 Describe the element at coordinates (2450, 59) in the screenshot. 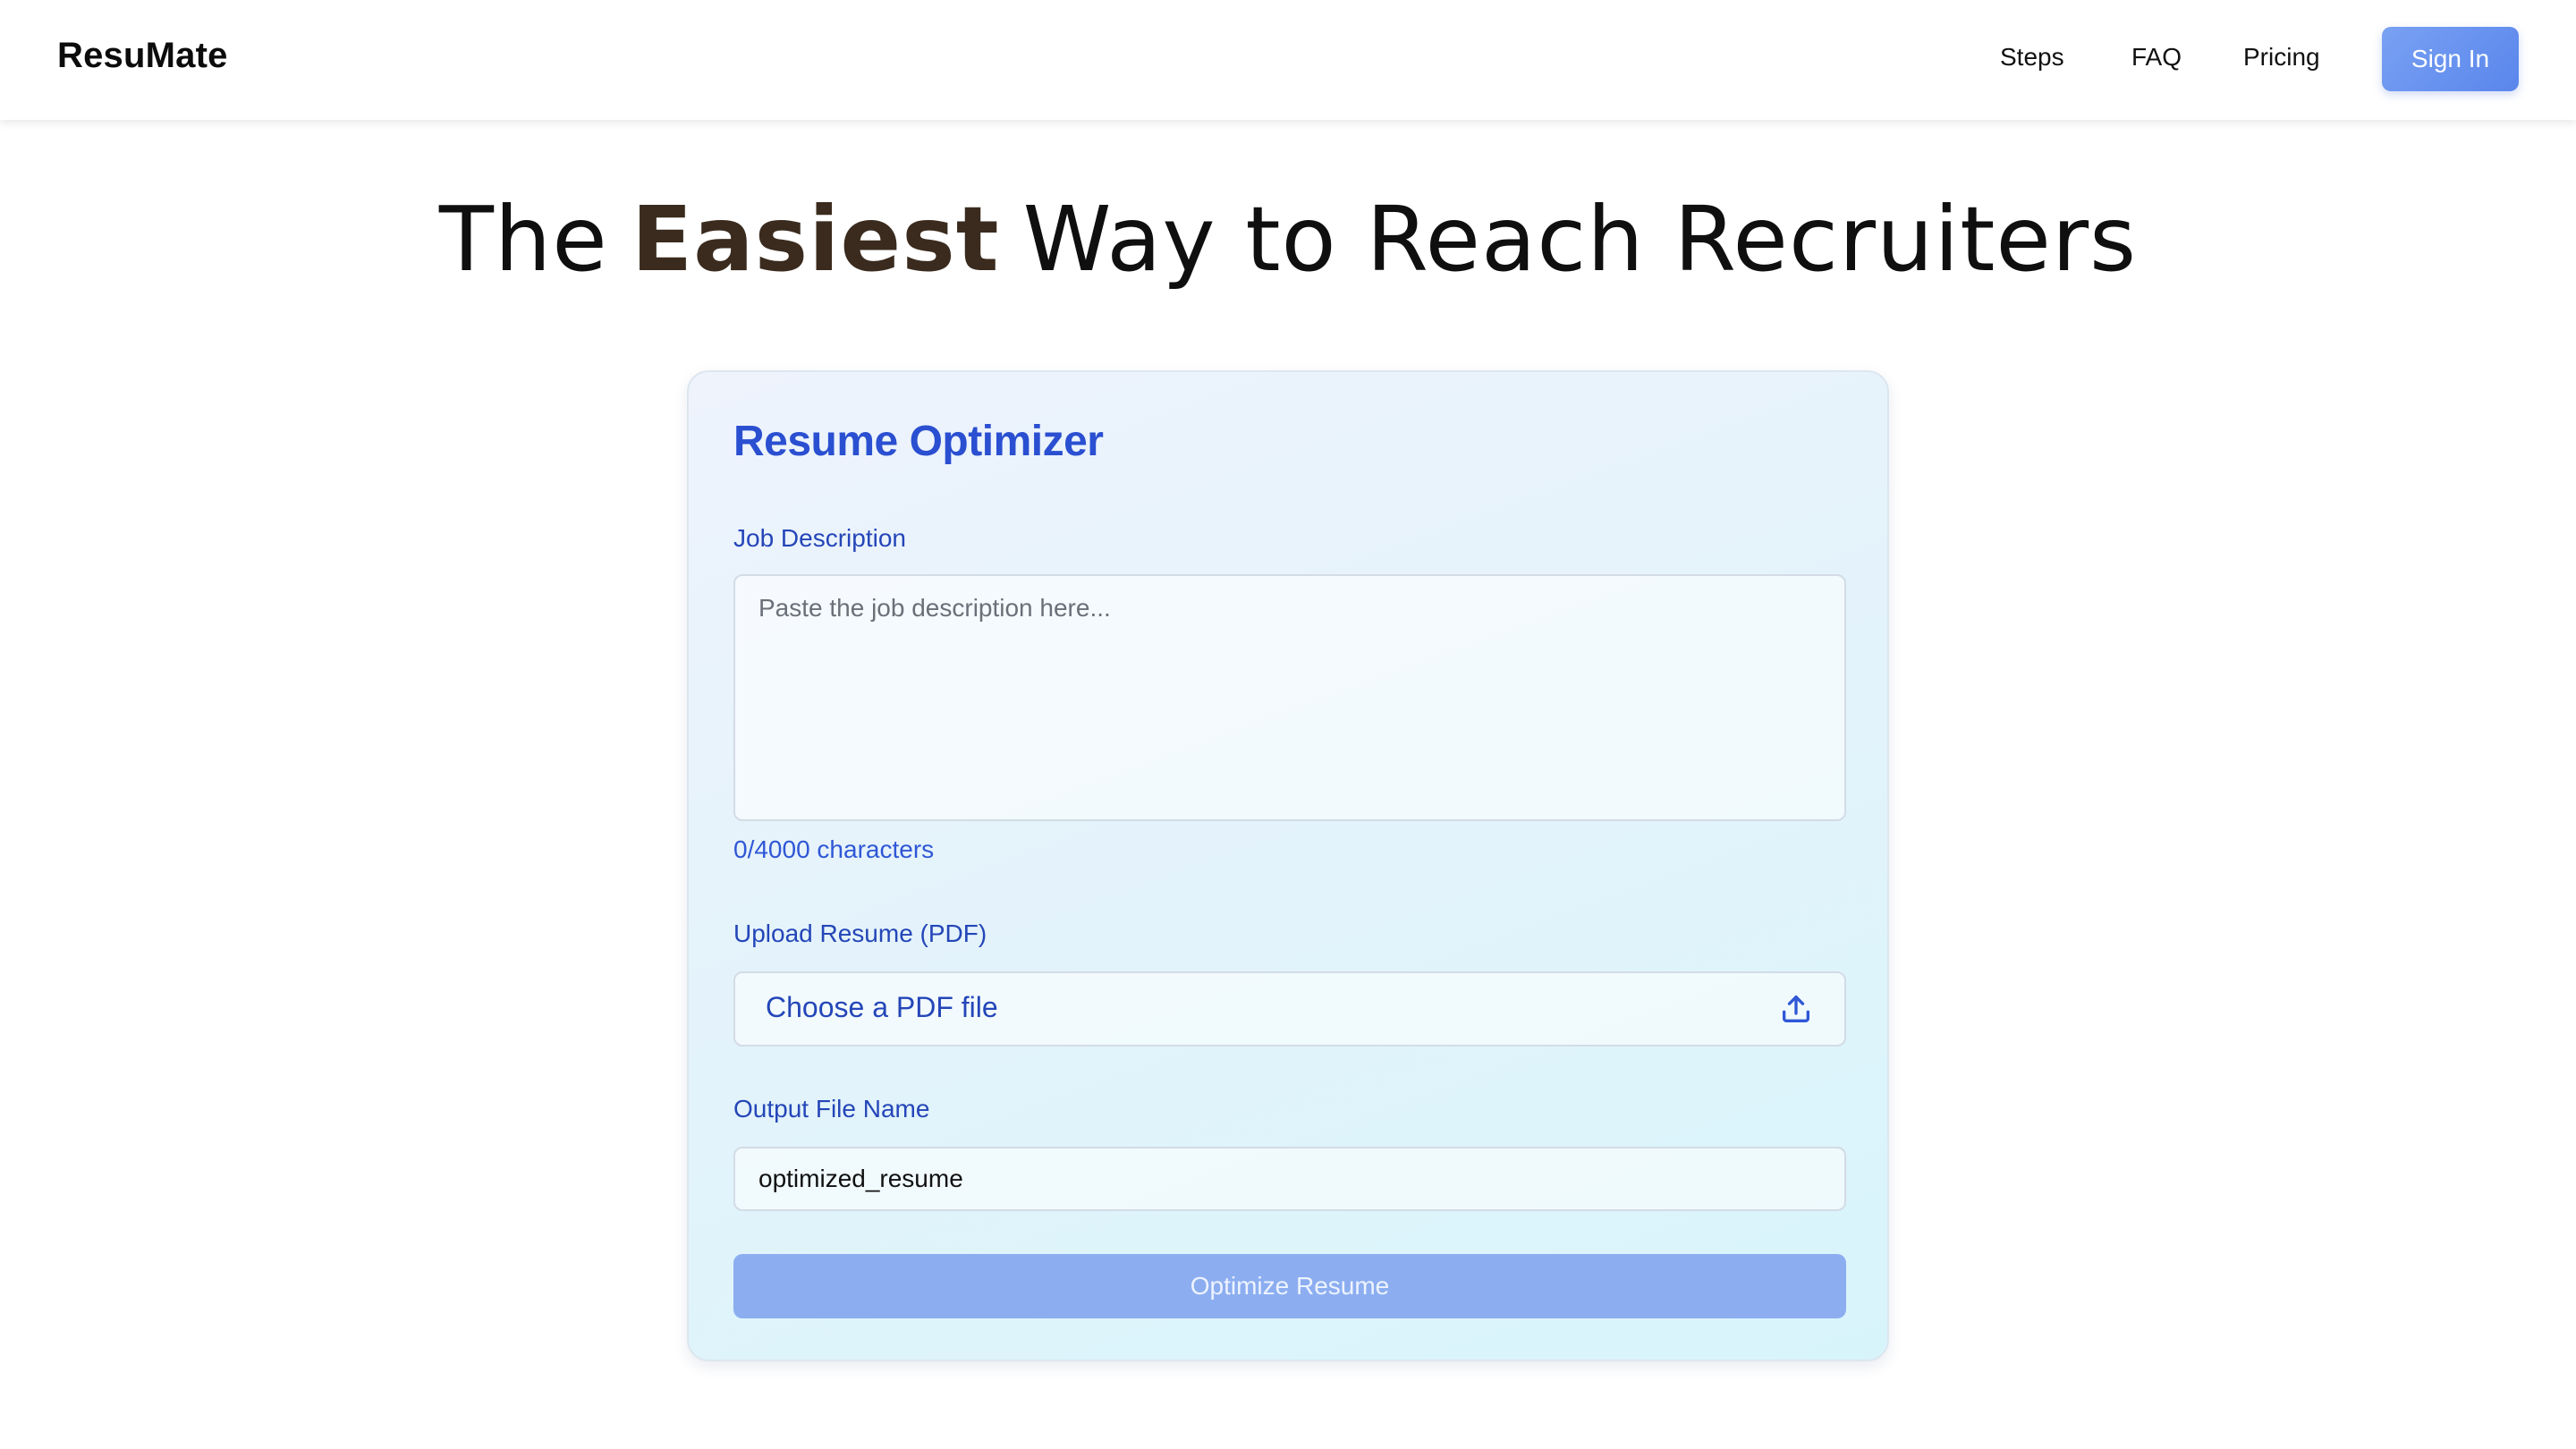

I see `sign-in-button: Sign In` at that location.